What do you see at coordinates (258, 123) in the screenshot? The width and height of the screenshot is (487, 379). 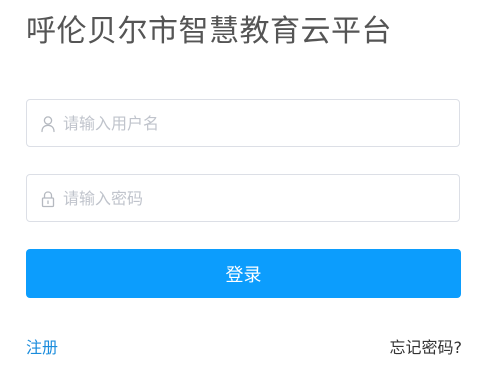 I see `username-input` at bounding box center [258, 123].